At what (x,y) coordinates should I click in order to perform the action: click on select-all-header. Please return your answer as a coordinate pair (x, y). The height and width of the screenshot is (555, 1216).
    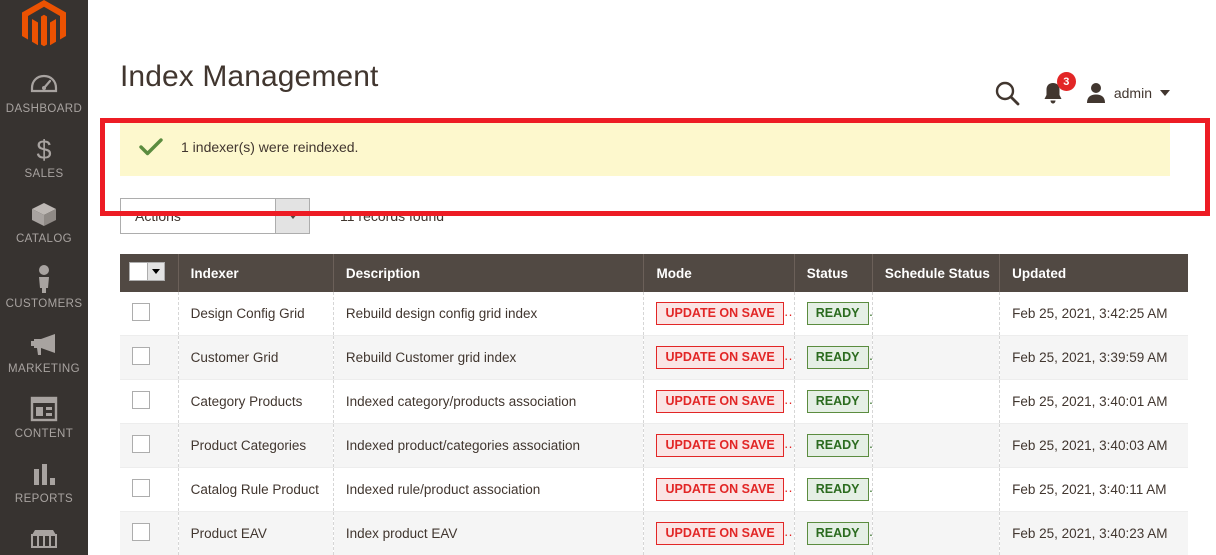
    Looking at the image, I should click on (149, 273).